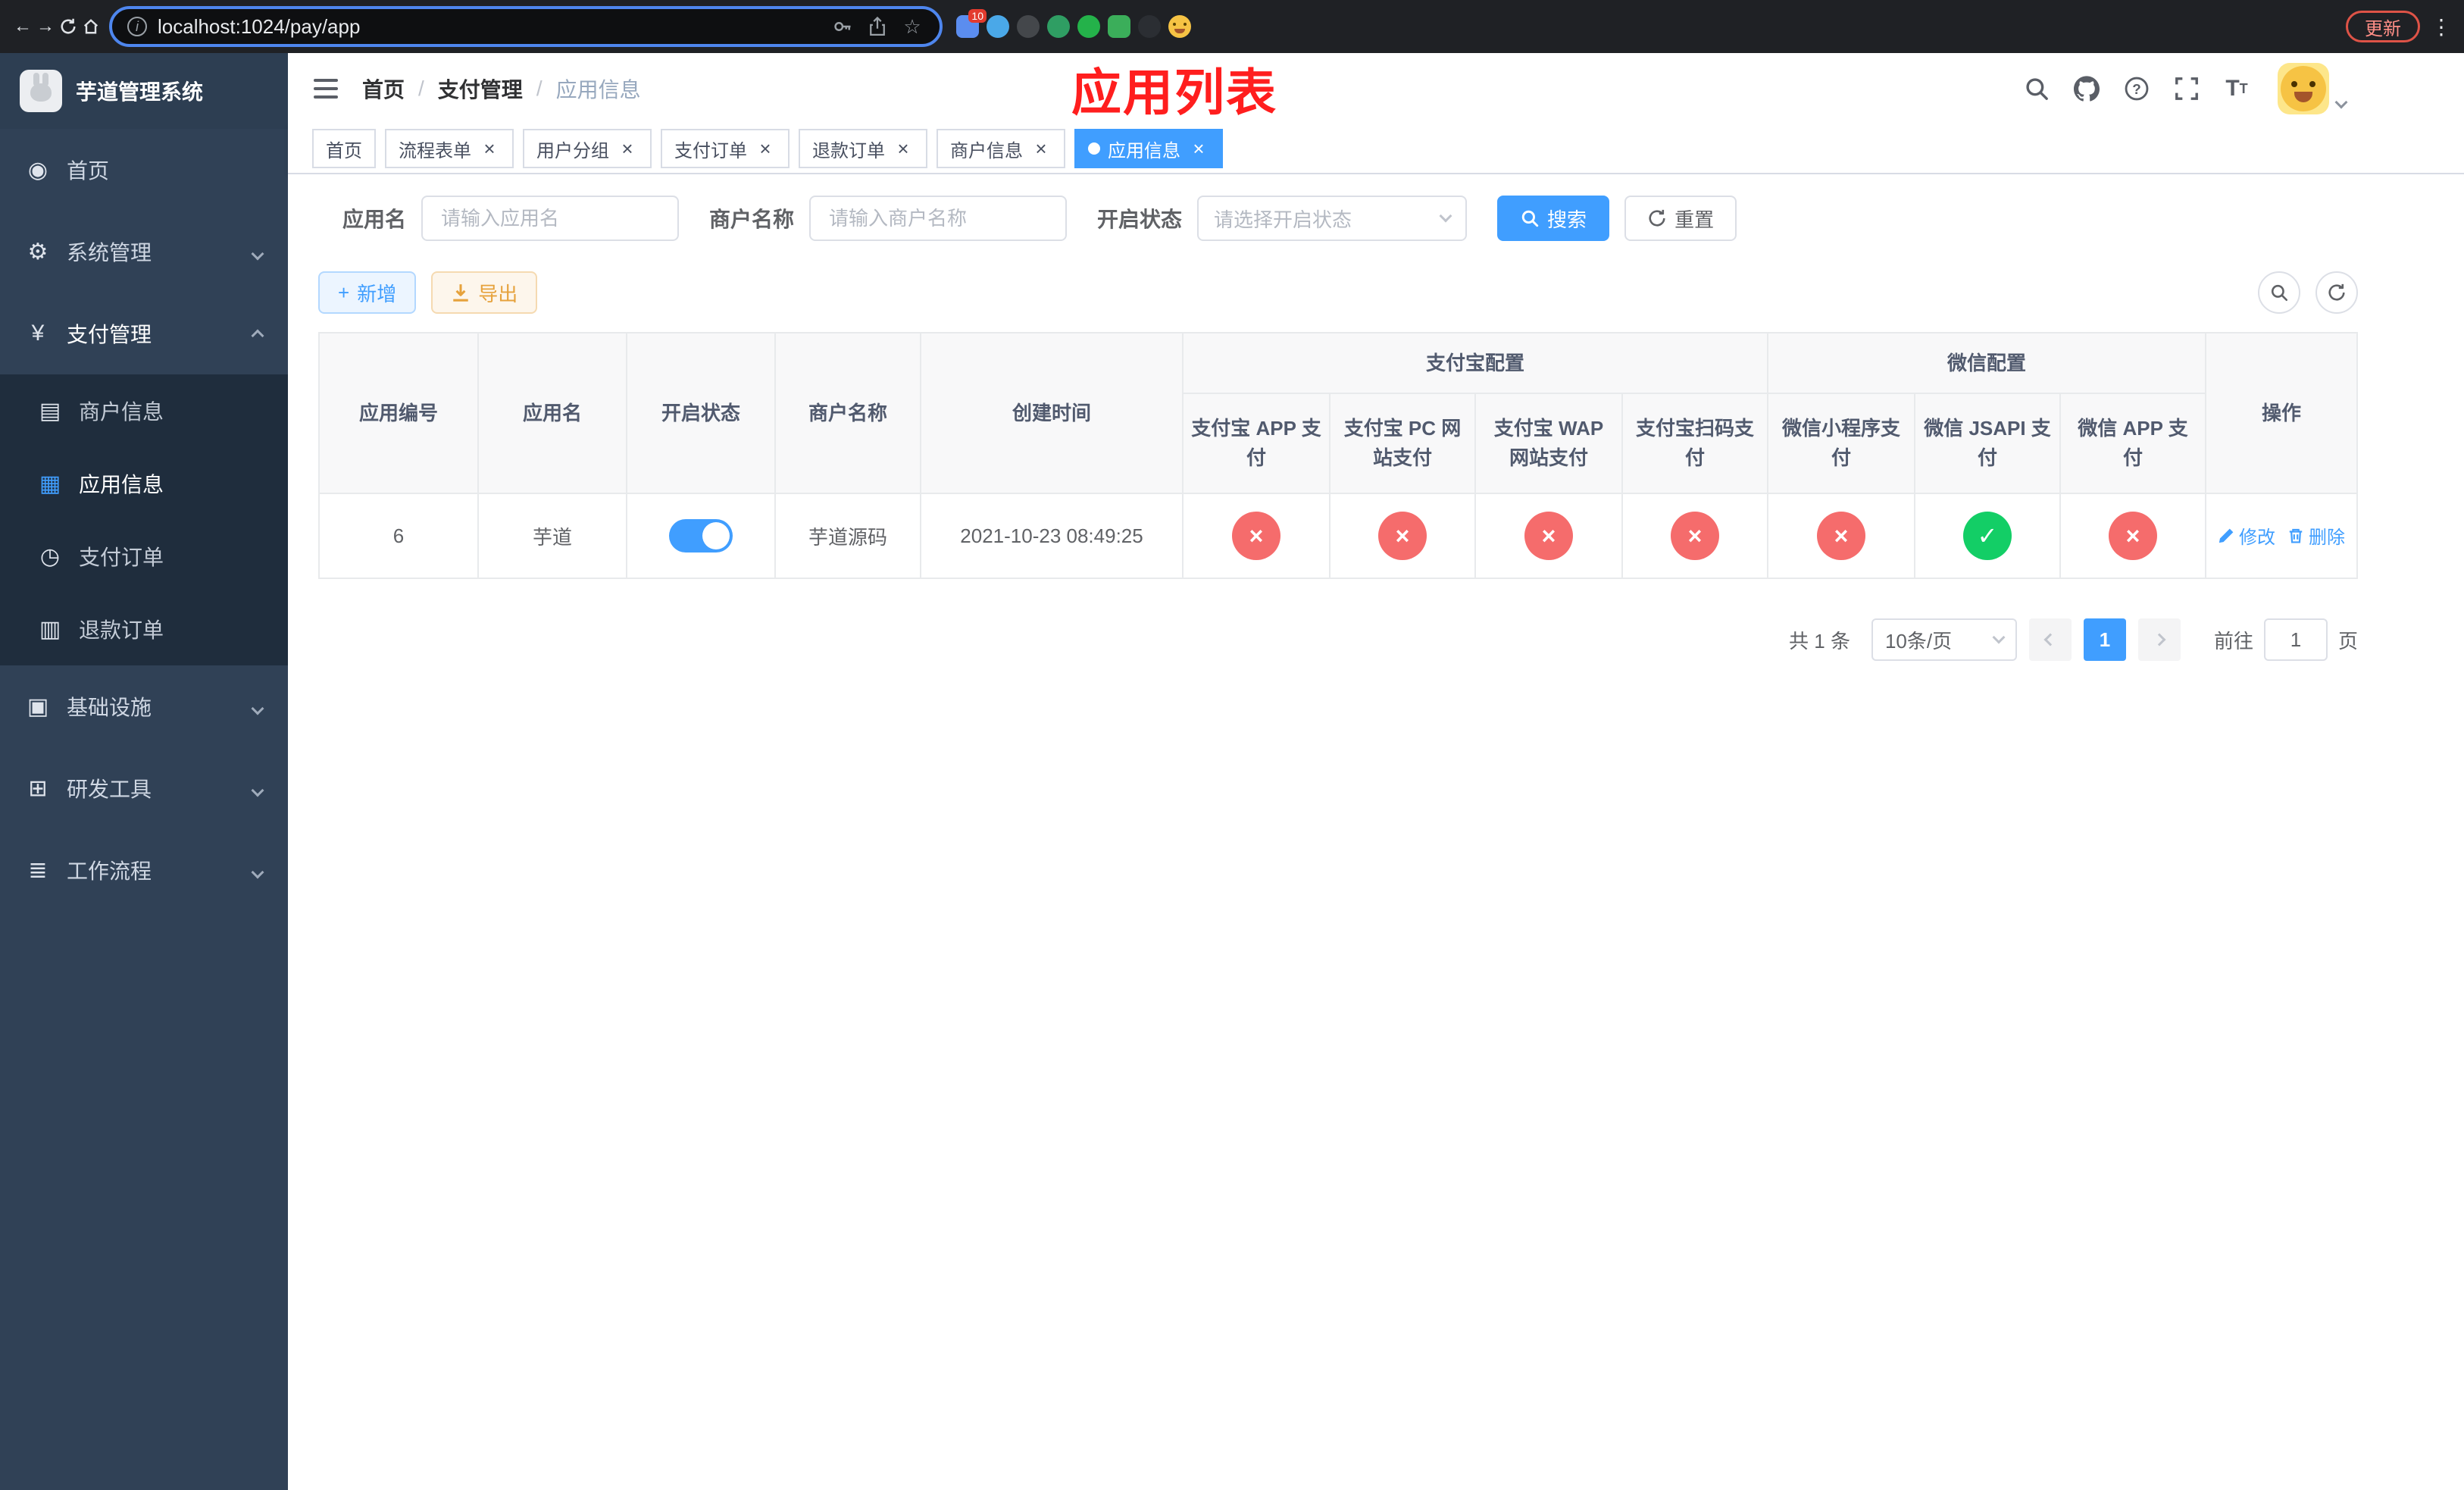 The width and height of the screenshot is (2464, 1490). Describe the element at coordinates (144, 706) in the screenshot. I see `sidebar-item-infra: ▣ 基础设施` at that location.